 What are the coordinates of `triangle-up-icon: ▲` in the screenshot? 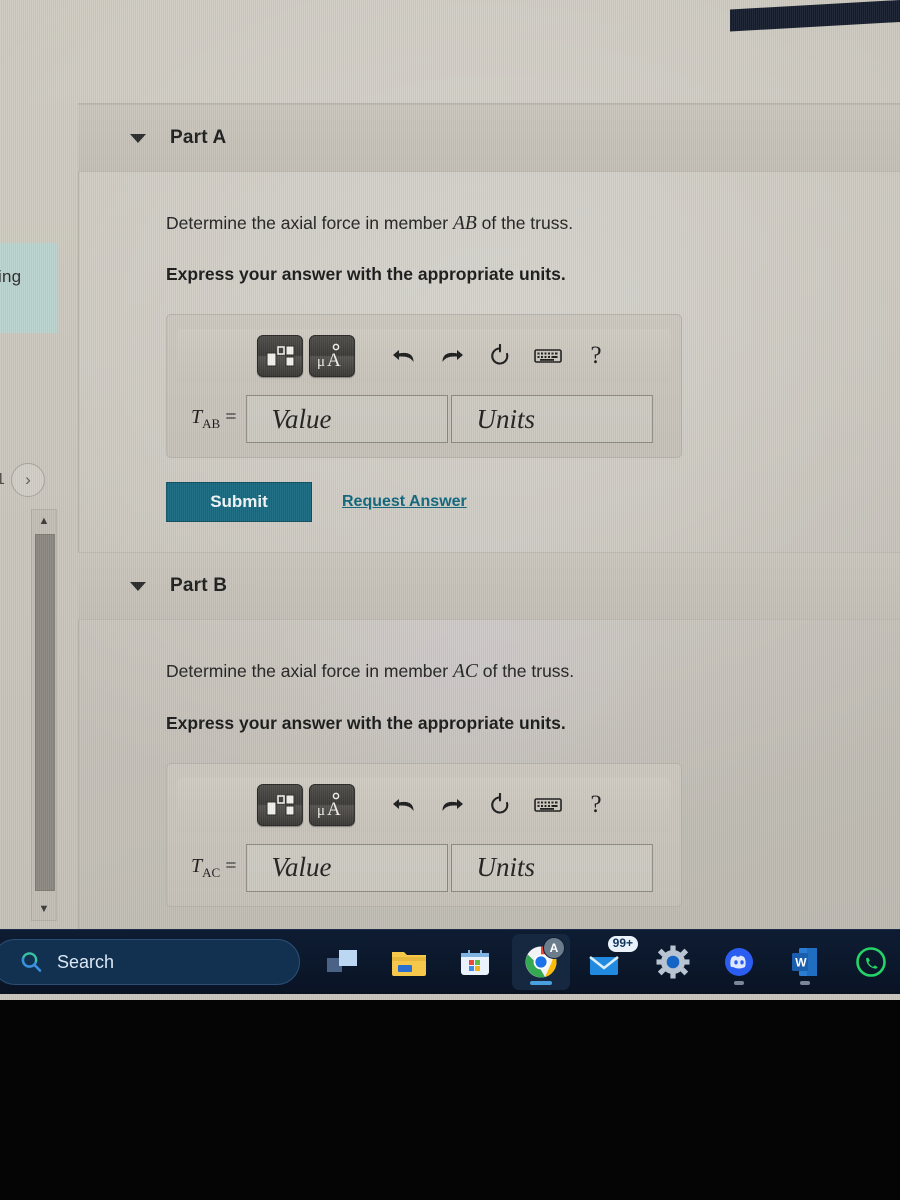 It's located at (44, 521).